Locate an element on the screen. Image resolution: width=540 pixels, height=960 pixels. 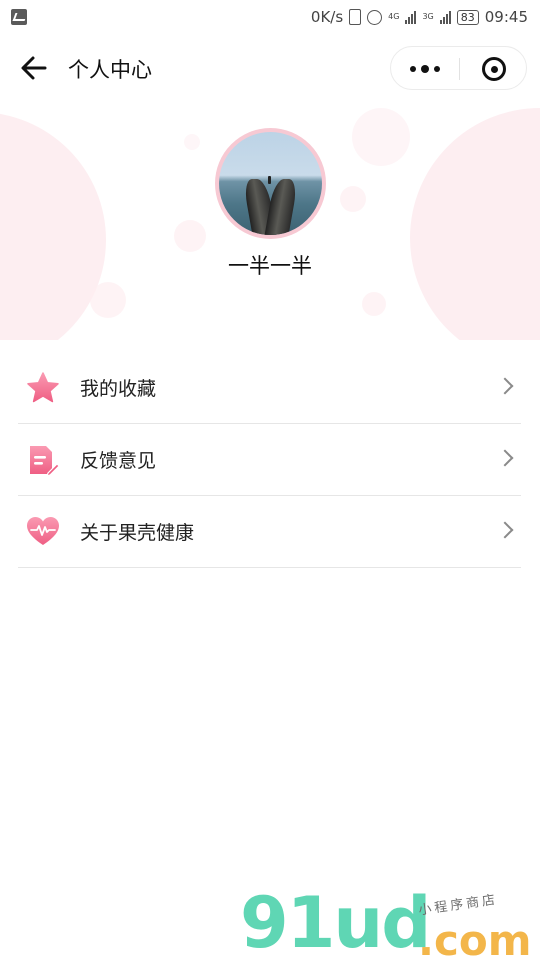
signal-4g-icon is located at coordinates (411, 17).